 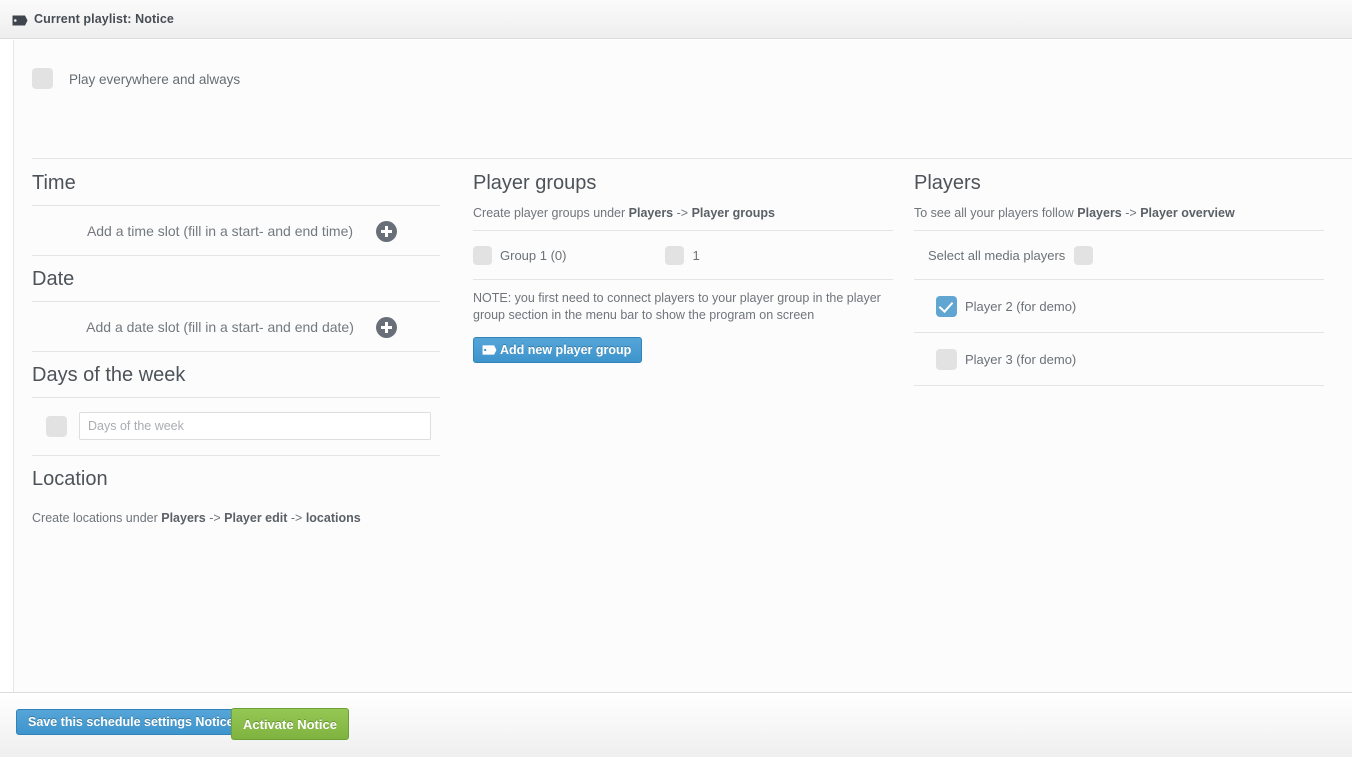 I want to click on date-heading: Date, so click(x=53, y=279).